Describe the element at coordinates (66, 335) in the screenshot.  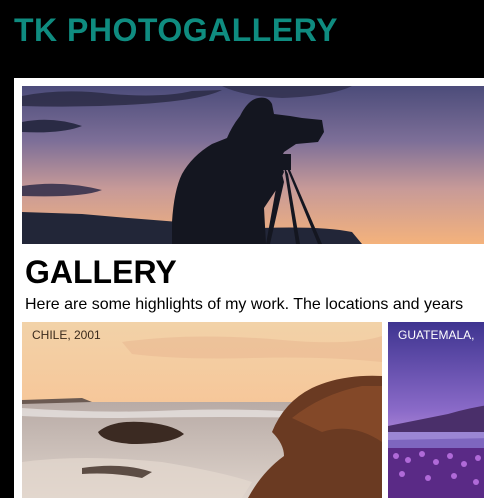
I see `photo-caption: CHILE, 2001` at that location.